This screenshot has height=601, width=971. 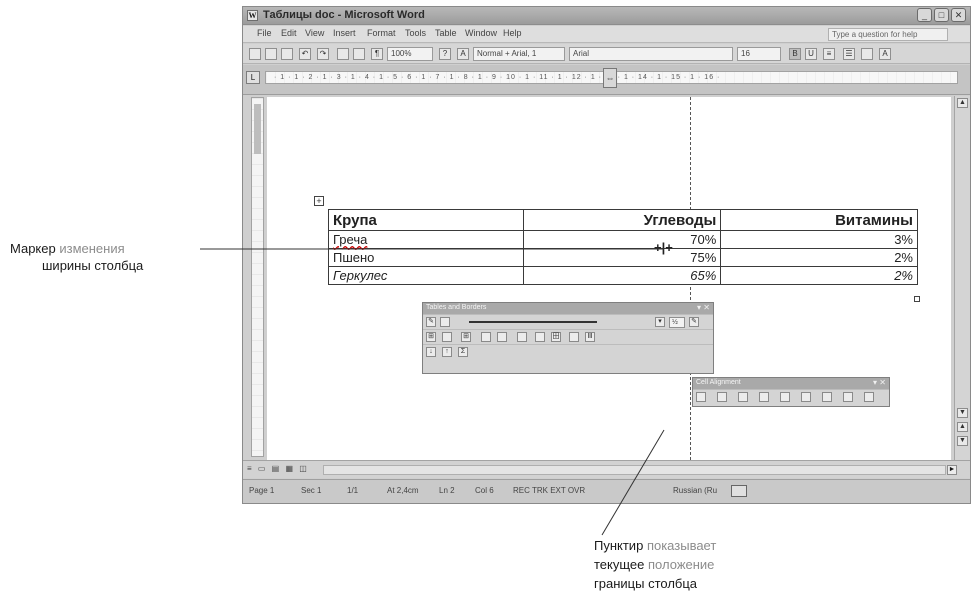 I want to click on callout-text-highlight: положение, so click(x=681, y=564).